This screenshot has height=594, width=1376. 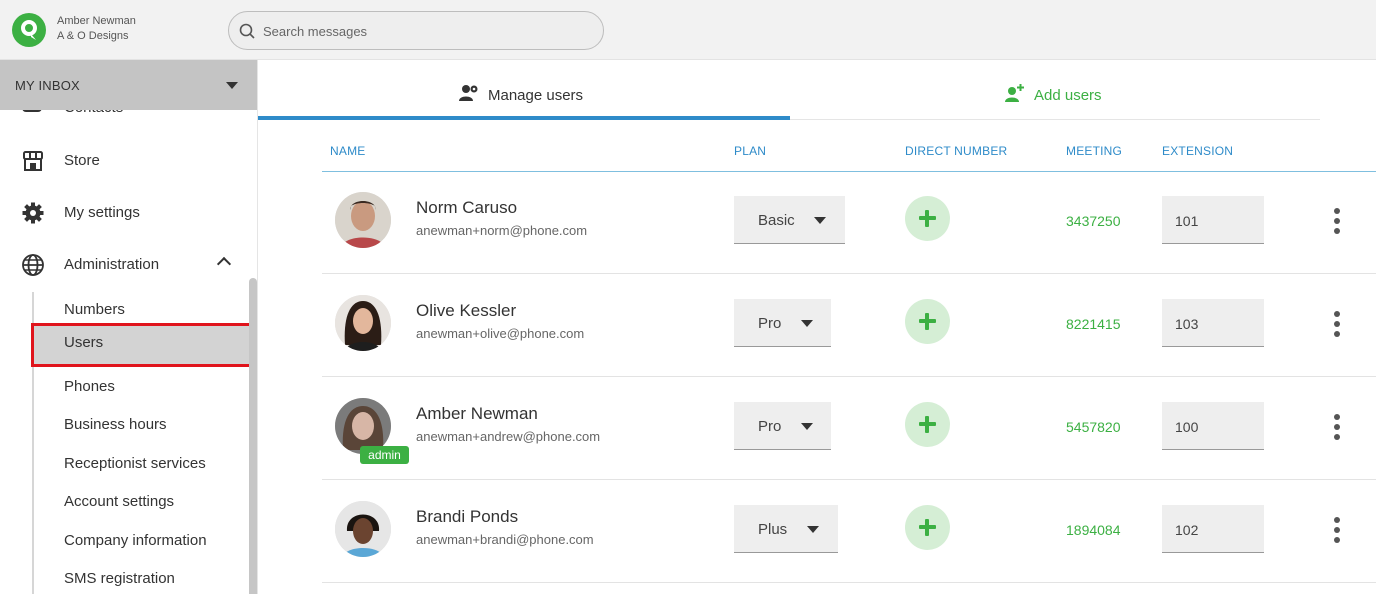 What do you see at coordinates (47, 85) in the screenshot?
I see `inbox-label: MY INBOX` at bounding box center [47, 85].